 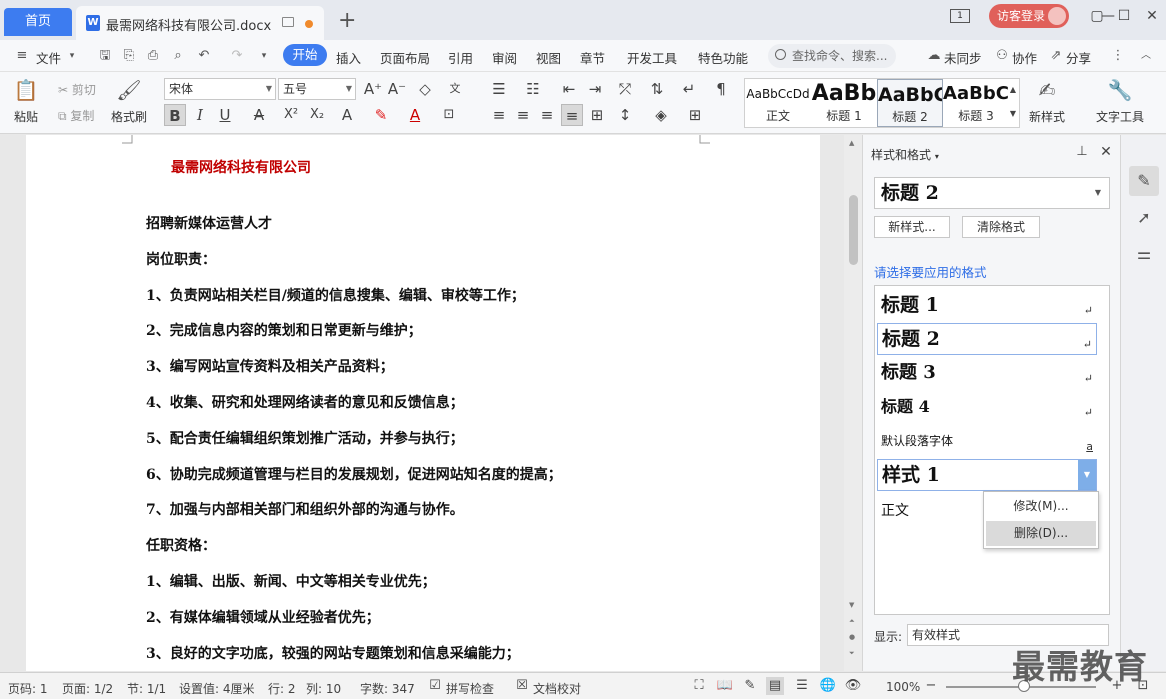 I want to click on align-left-icon: ≡, so click(x=499, y=115).